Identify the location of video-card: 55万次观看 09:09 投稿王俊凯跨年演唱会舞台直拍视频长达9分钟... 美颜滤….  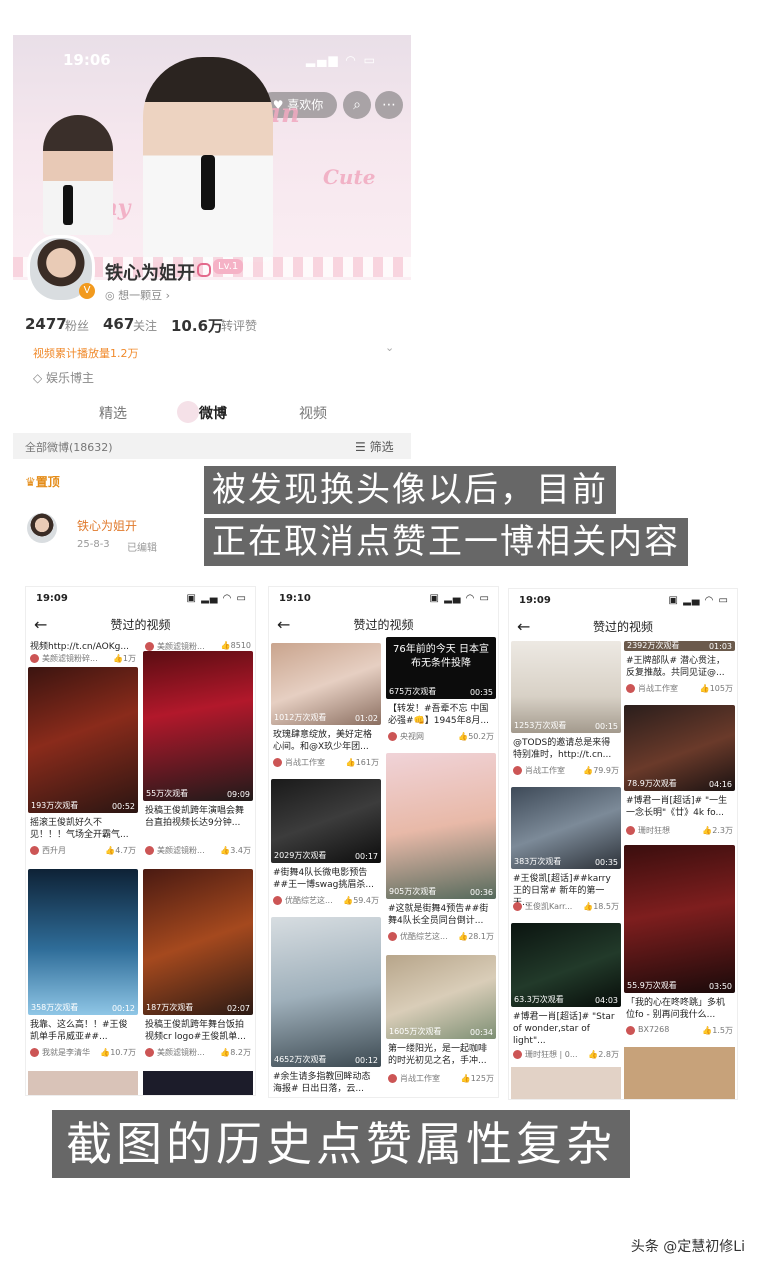
(198, 757).